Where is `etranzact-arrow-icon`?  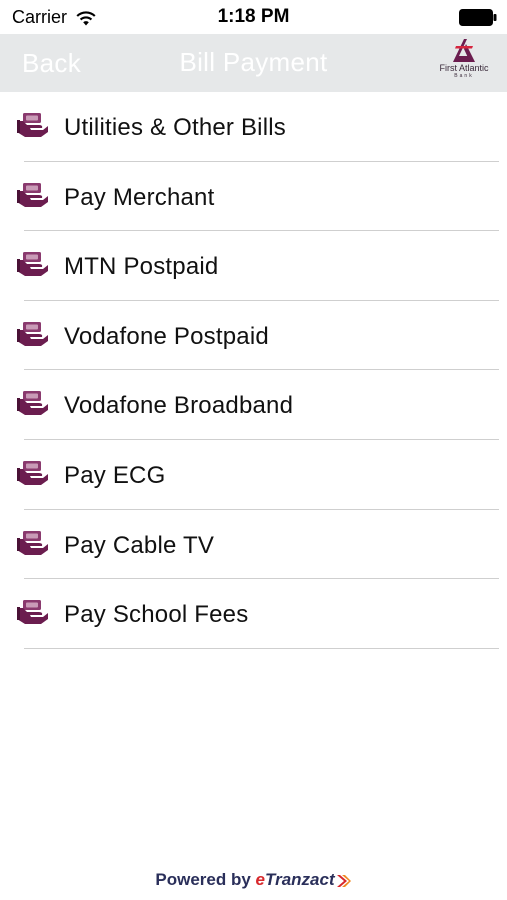
etranzact-arrow-icon is located at coordinates (343, 880).